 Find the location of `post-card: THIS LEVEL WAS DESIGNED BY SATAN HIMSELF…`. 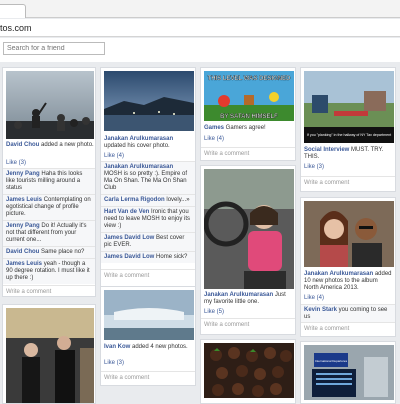

post-card: THIS LEVEL WAS DESIGNED BY SATAN HIMSELF… is located at coordinates (248, 114).